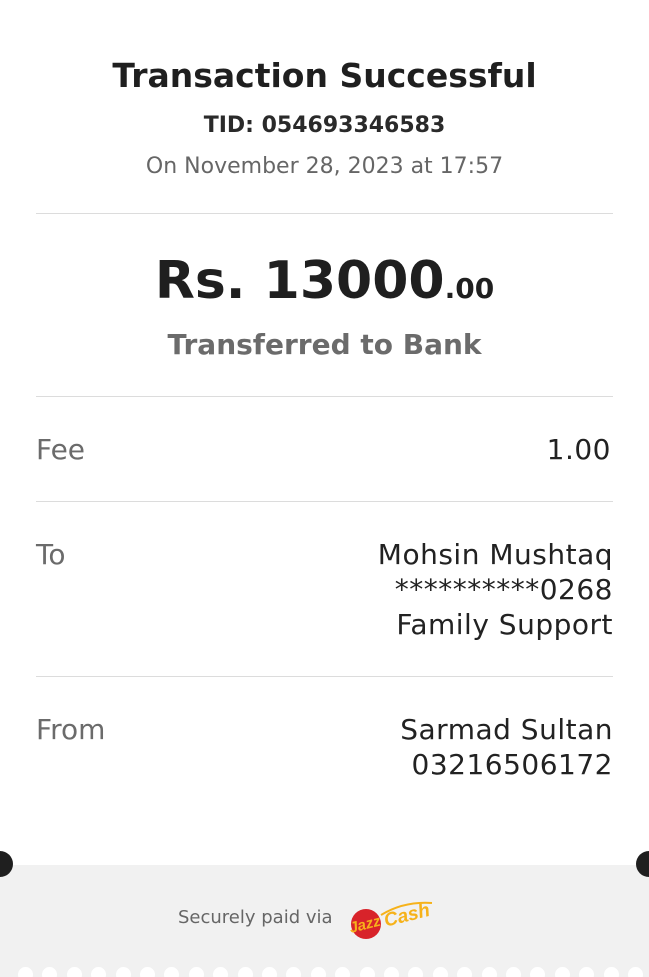  What do you see at coordinates (506, 729) in the screenshot?
I see `sender-name: Sarmad Sultan` at bounding box center [506, 729].